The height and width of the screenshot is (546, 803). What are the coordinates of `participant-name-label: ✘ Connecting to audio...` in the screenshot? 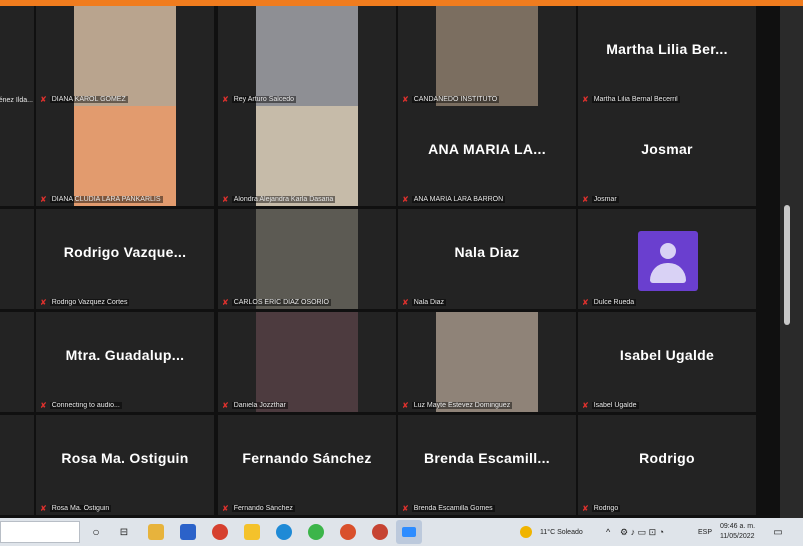 It's located at (81, 405).